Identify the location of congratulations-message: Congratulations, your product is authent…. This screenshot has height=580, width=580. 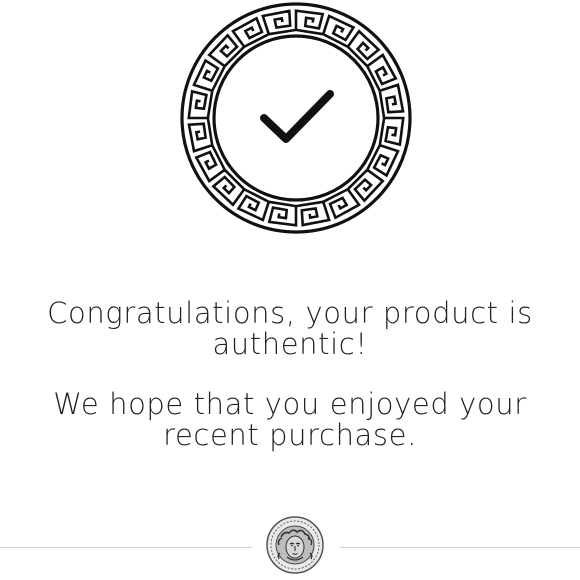
(290, 329).